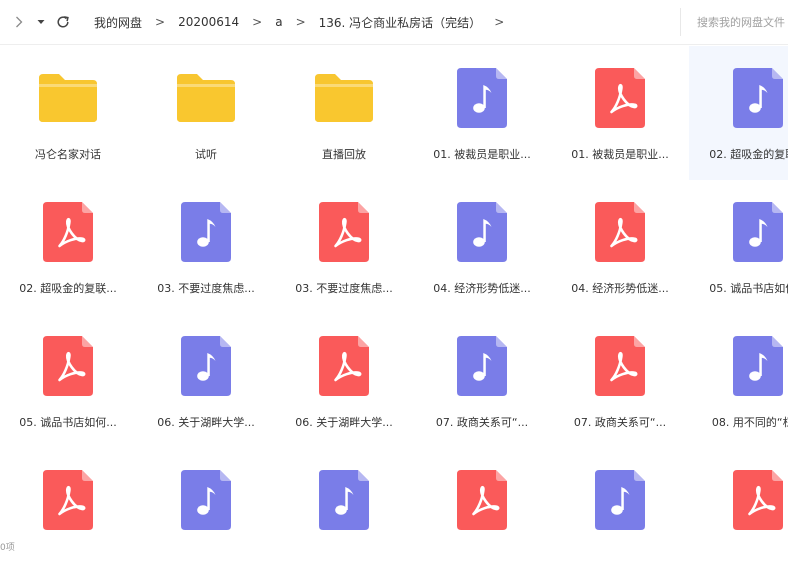 The image size is (788, 582). What do you see at coordinates (68, 154) in the screenshot?
I see `file-name: 冯仑名家对话` at bounding box center [68, 154].